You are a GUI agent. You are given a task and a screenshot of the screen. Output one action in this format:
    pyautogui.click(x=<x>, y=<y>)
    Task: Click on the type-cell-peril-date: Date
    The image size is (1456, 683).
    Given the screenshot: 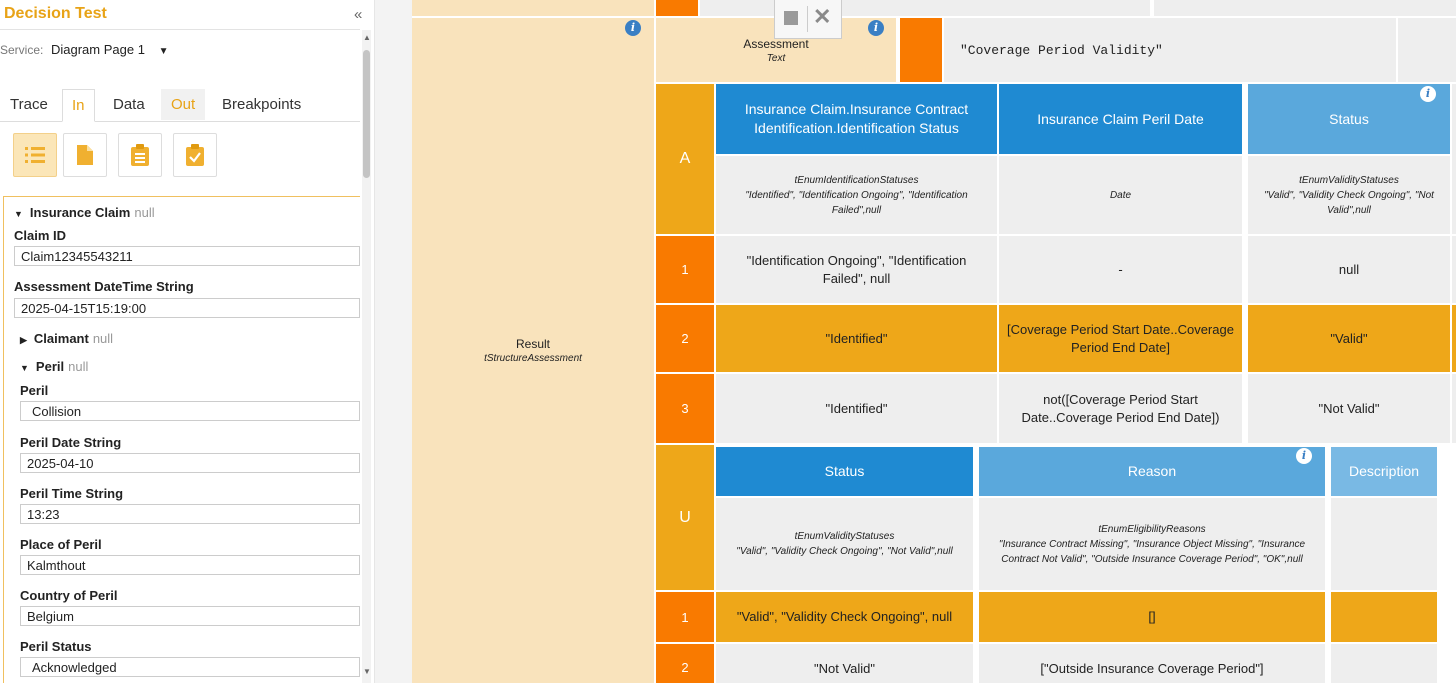 What is the action you would take?
    pyautogui.click(x=1120, y=195)
    